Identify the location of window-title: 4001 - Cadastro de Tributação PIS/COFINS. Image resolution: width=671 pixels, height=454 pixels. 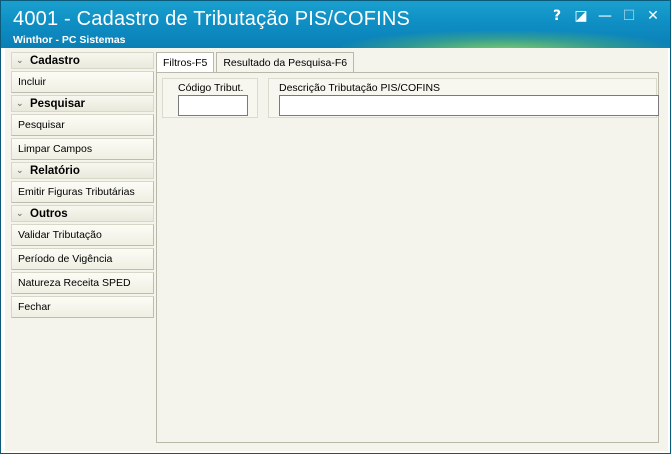
(212, 19).